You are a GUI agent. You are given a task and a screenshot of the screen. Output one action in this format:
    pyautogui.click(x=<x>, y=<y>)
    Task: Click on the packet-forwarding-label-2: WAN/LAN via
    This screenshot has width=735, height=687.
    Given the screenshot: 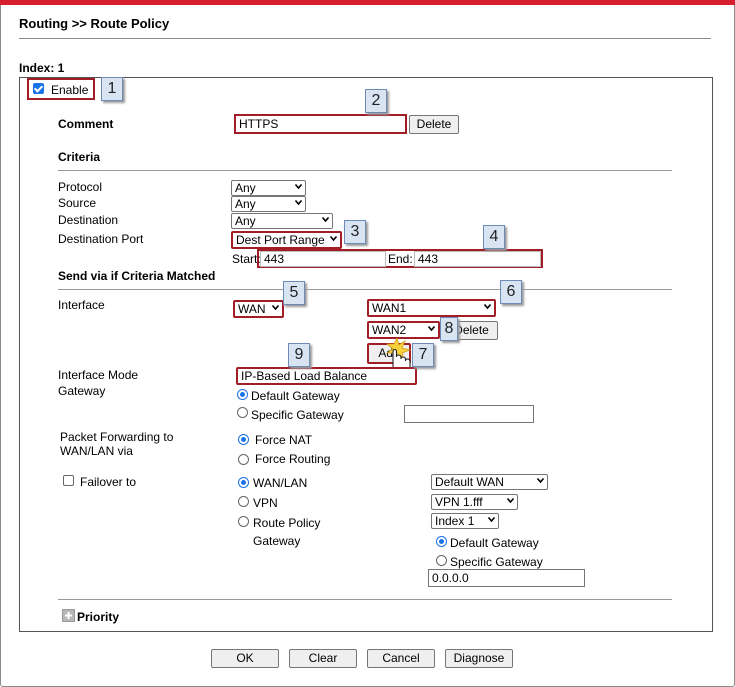 What is the action you would take?
    pyautogui.click(x=96, y=451)
    